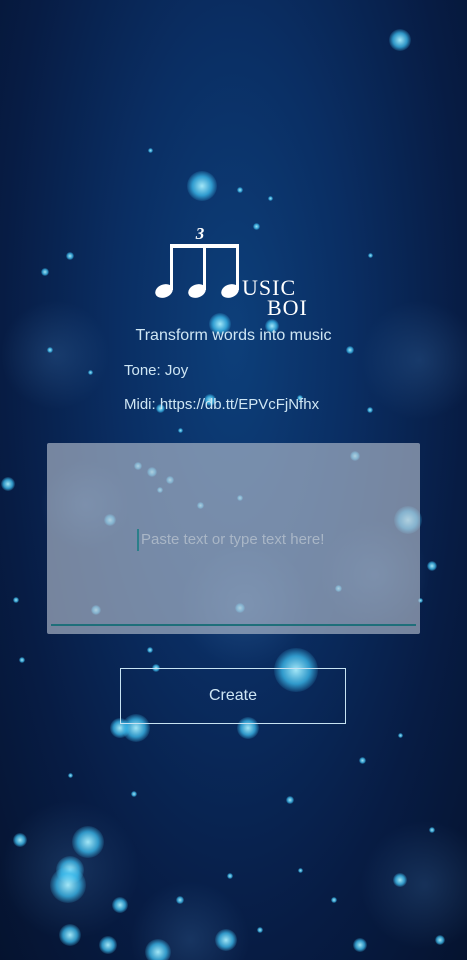 The height and width of the screenshot is (960, 467). What do you see at coordinates (233, 696) in the screenshot?
I see `create-button: Create` at bounding box center [233, 696].